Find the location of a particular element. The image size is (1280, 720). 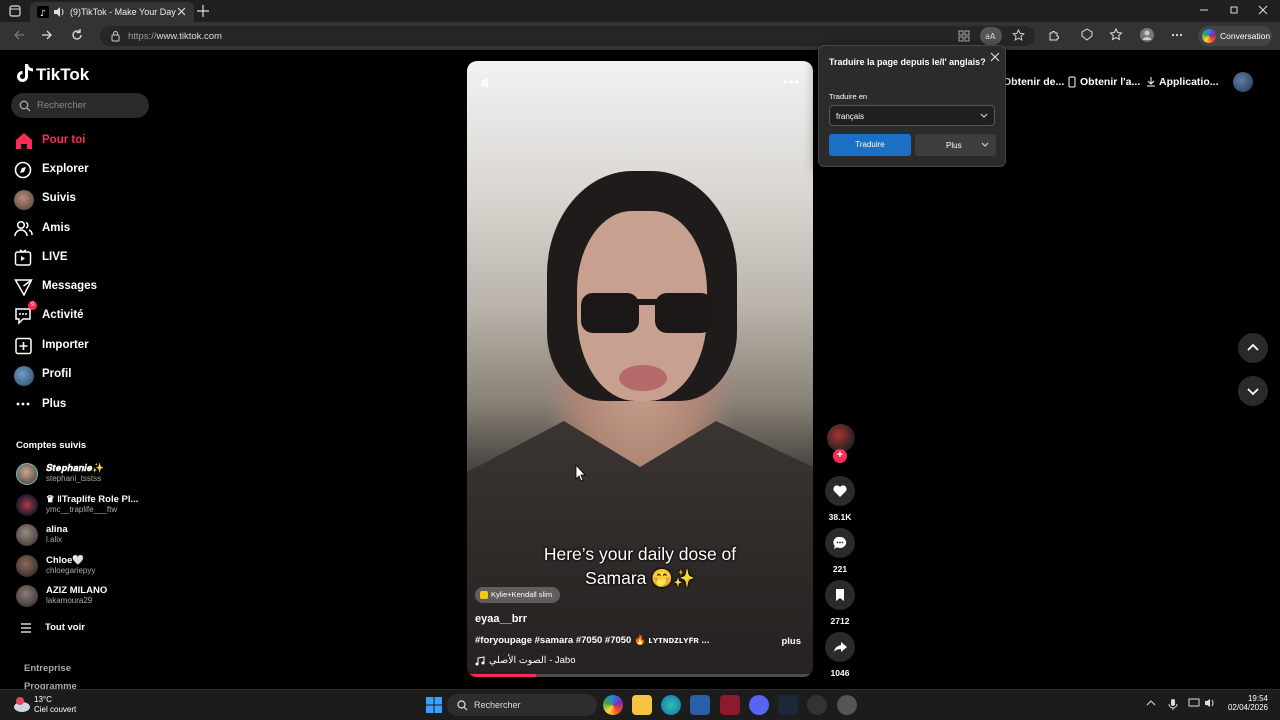

tab-actions-icon is located at coordinates (15, 11).